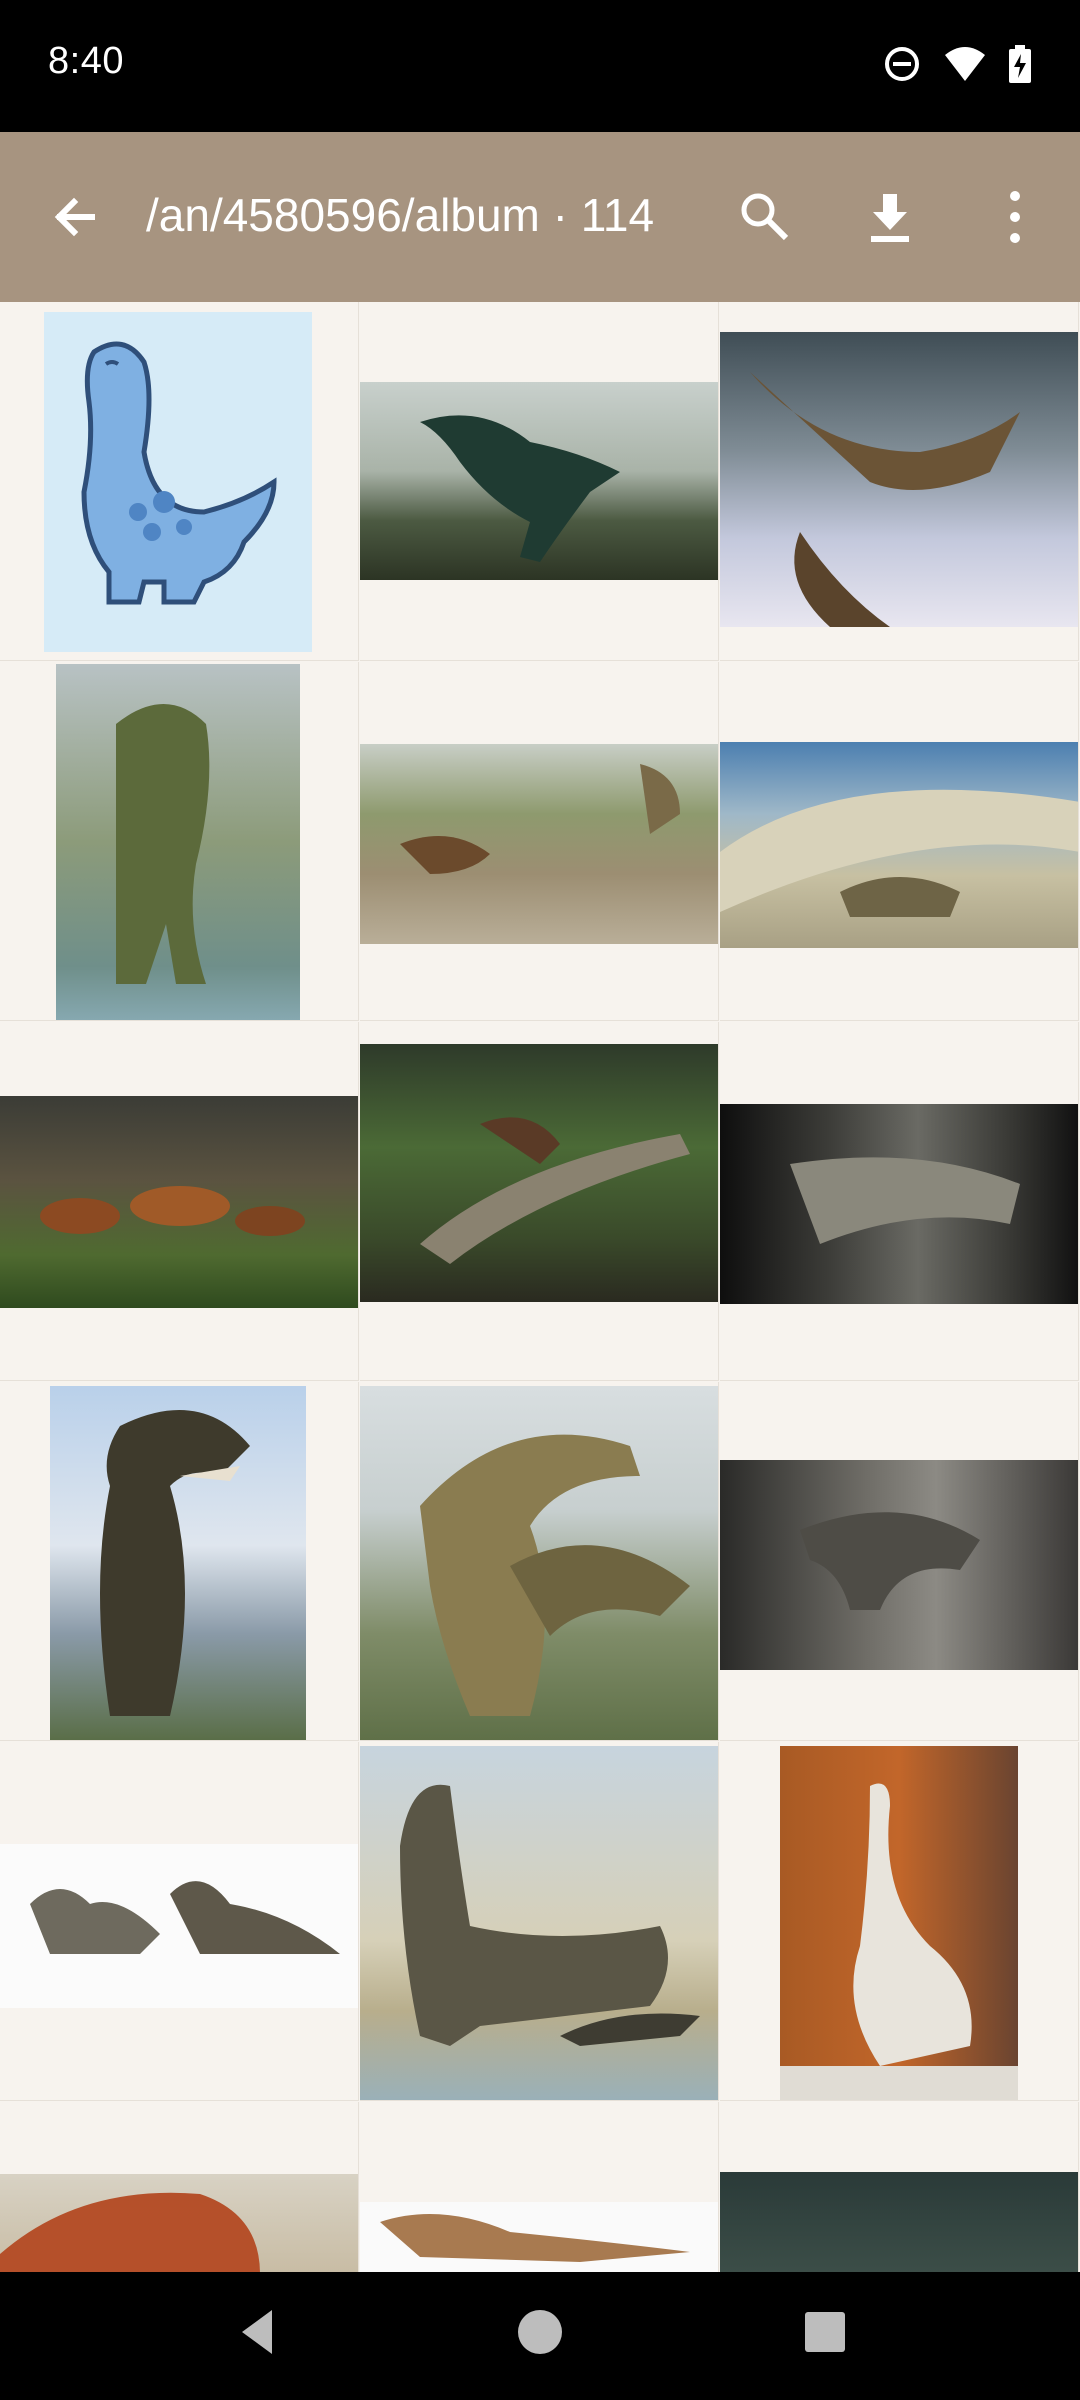 This screenshot has height=2400, width=1080. What do you see at coordinates (86, 61) in the screenshot?
I see `status-time: 8:40` at bounding box center [86, 61].